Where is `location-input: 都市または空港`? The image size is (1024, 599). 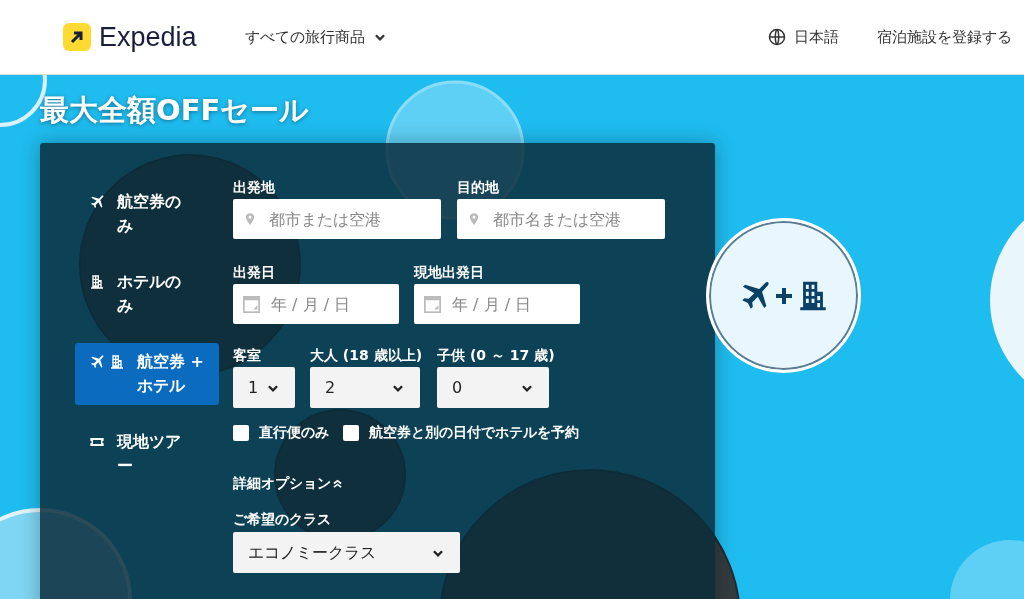 location-input: 都市または空港 is located at coordinates (337, 219).